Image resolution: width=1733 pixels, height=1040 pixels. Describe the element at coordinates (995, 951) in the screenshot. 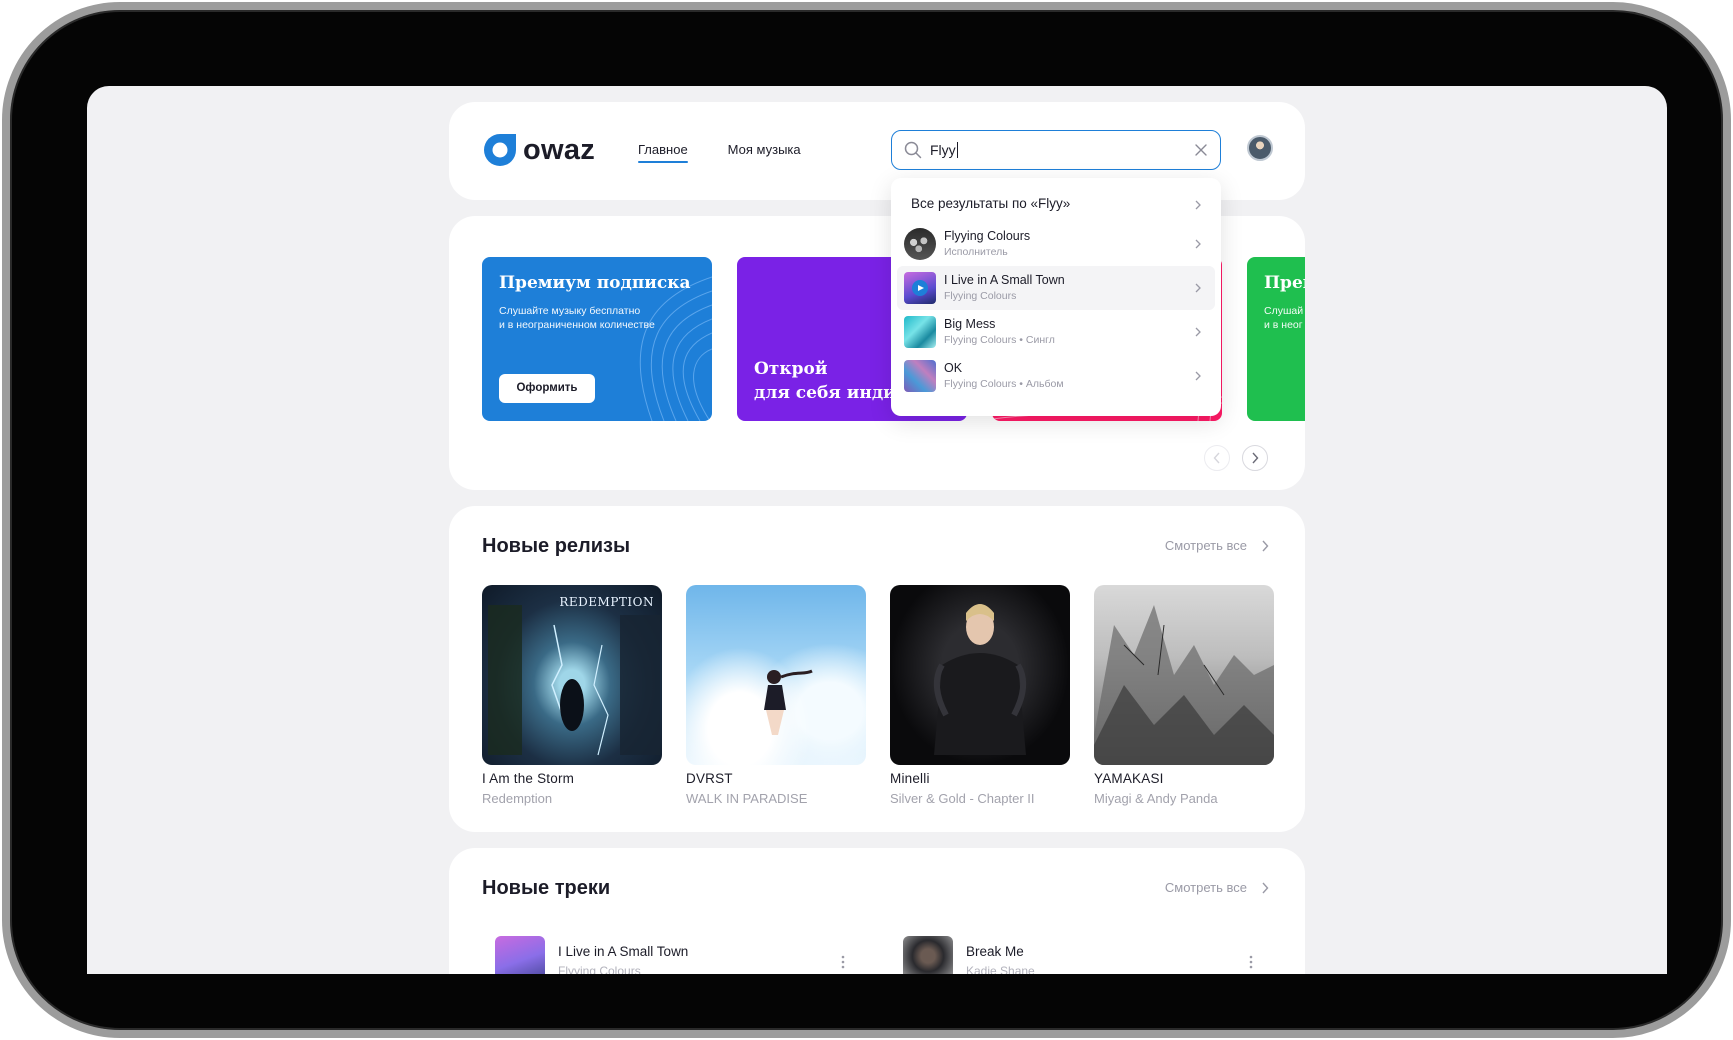

I see `track-title: Break Me` at that location.